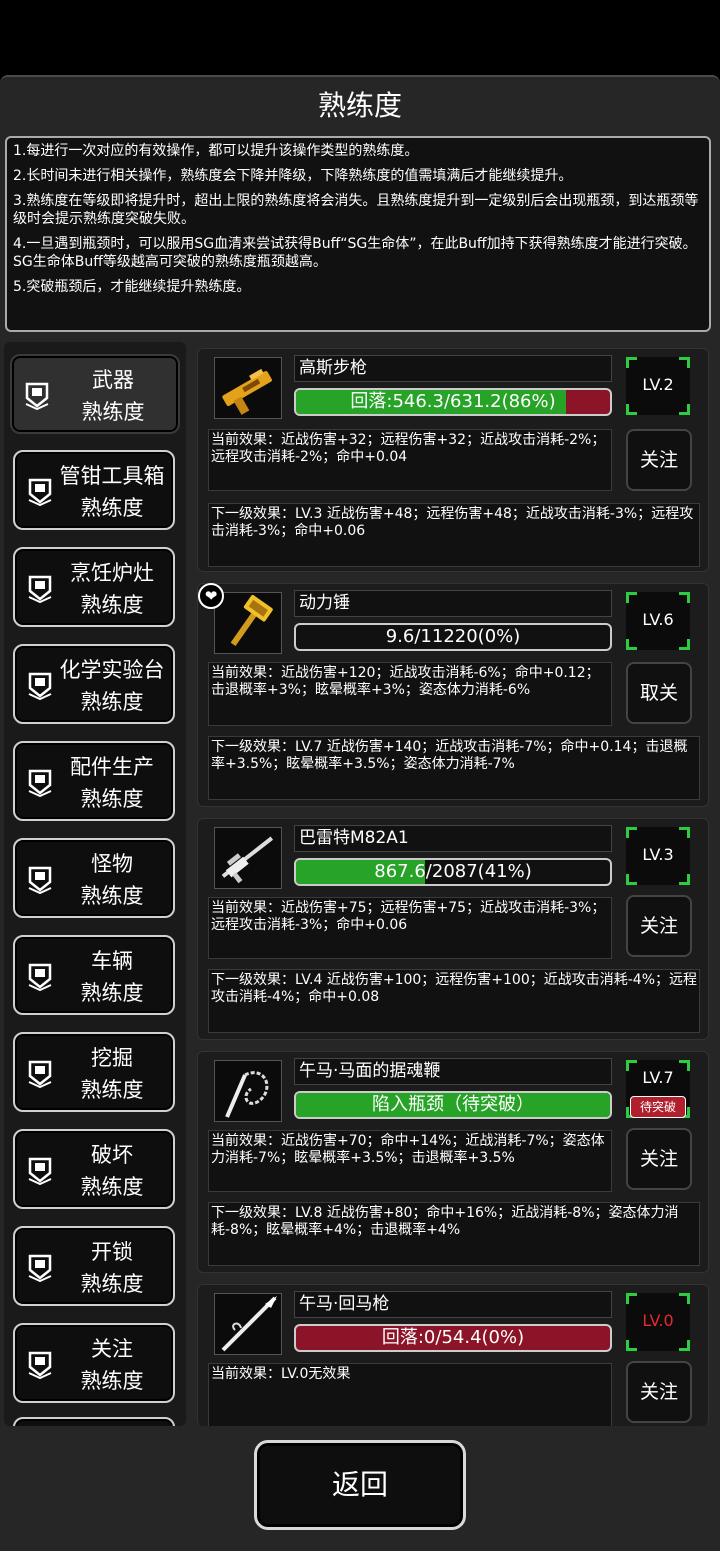 The image size is (720, 1551). I want to click on category-destruction: 破坏 熟练度, so click(94, 1169).